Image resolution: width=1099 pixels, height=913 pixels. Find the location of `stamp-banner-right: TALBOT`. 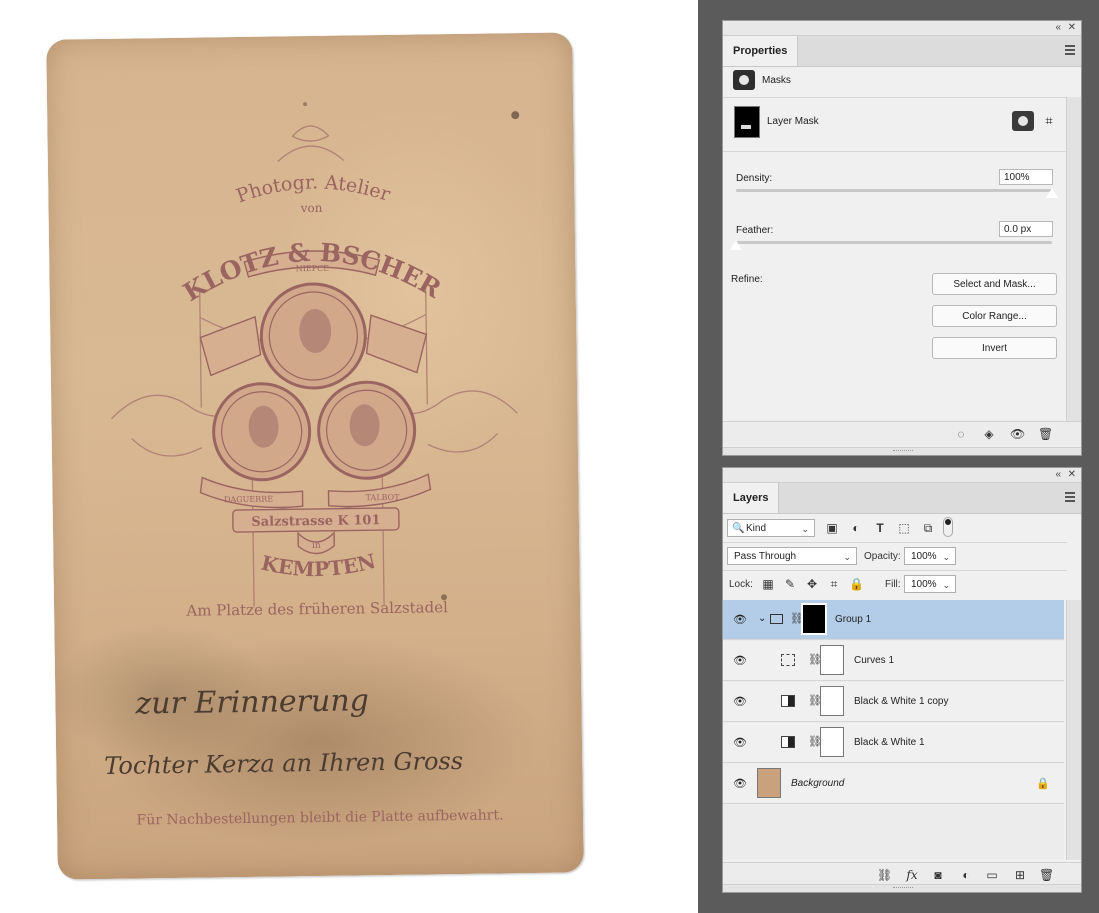

stamp-banner-right: TALBOT is located at coordinates (383, 497).